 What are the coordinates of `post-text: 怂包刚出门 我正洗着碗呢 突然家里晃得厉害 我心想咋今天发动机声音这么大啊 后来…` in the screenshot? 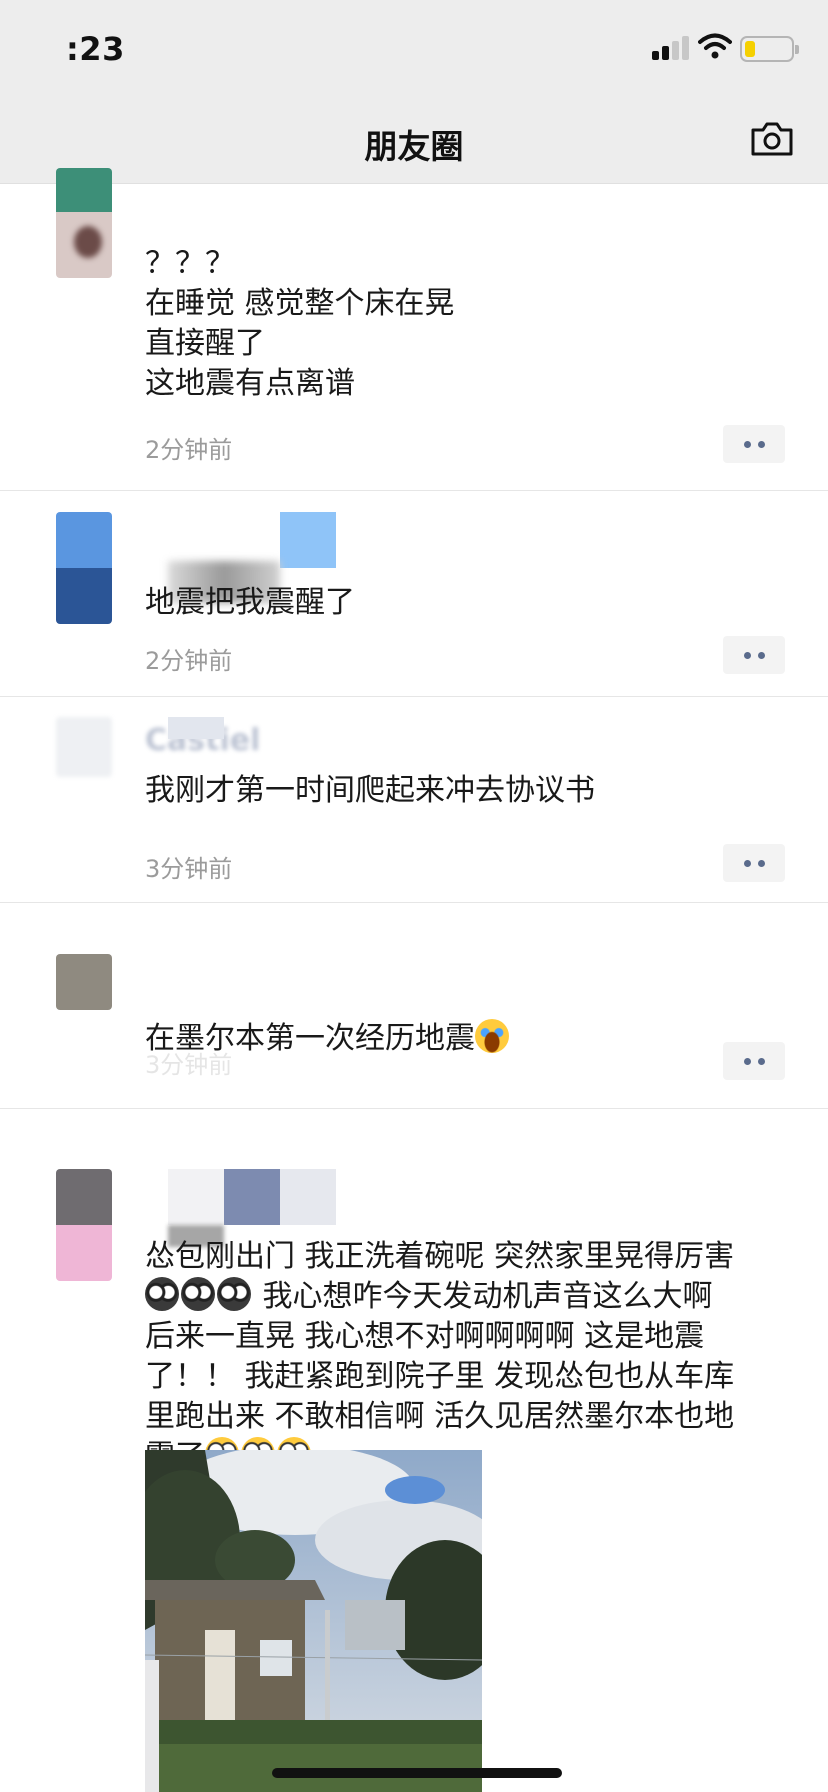 It's located at (470, 1357).